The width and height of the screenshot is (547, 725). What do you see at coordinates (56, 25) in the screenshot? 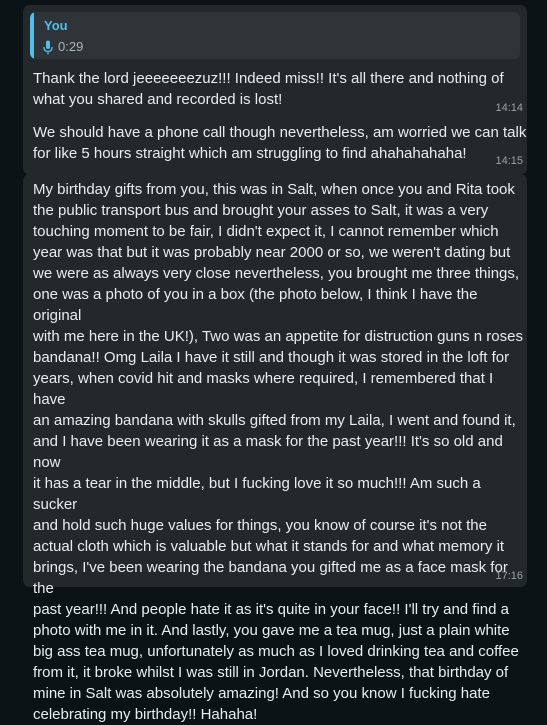
I see `quote-author: You` at bounding box center [56, 25].